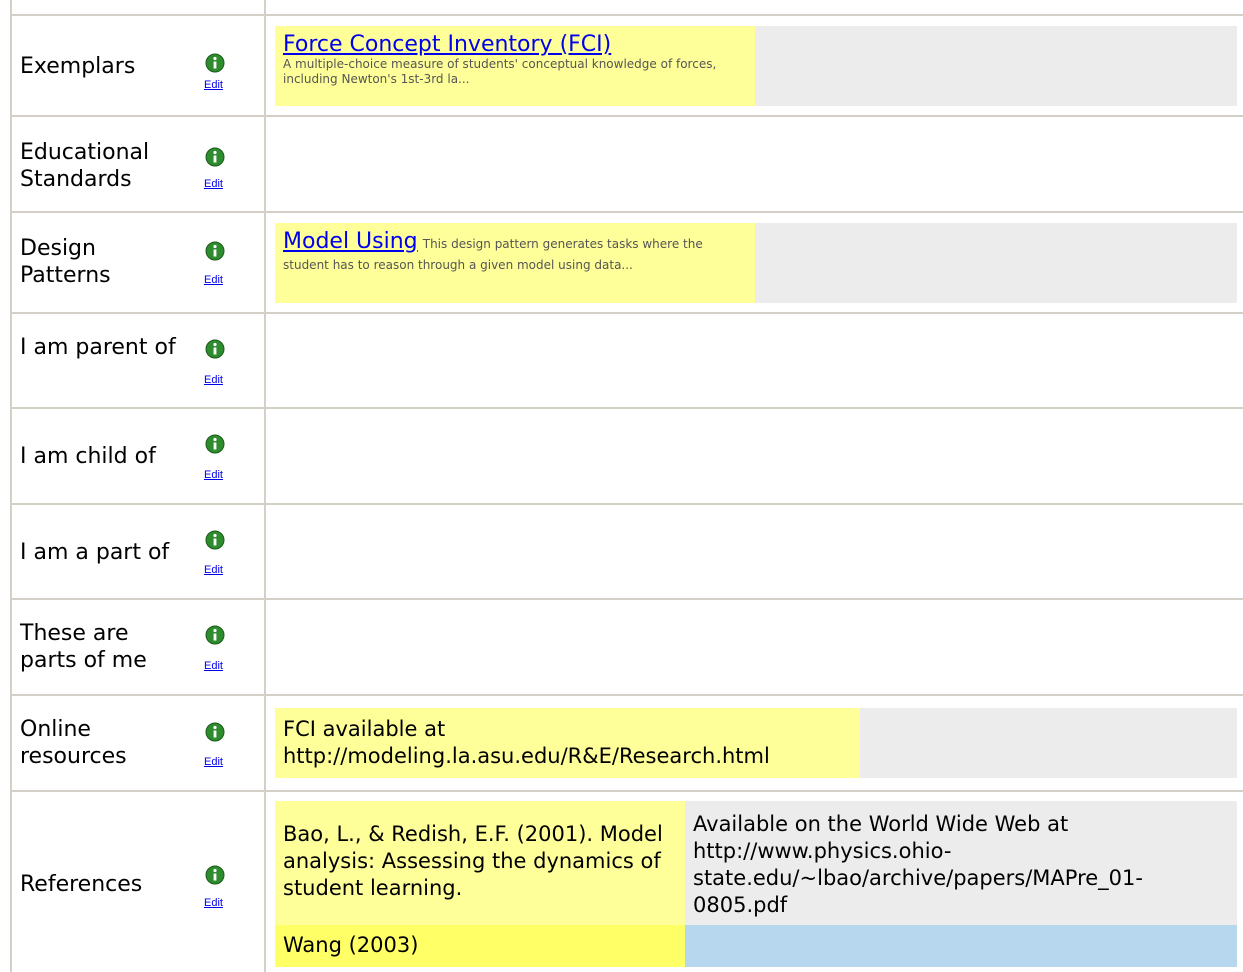  I want to click on row-part-of: I am a part of Edit, so click(627, 551).